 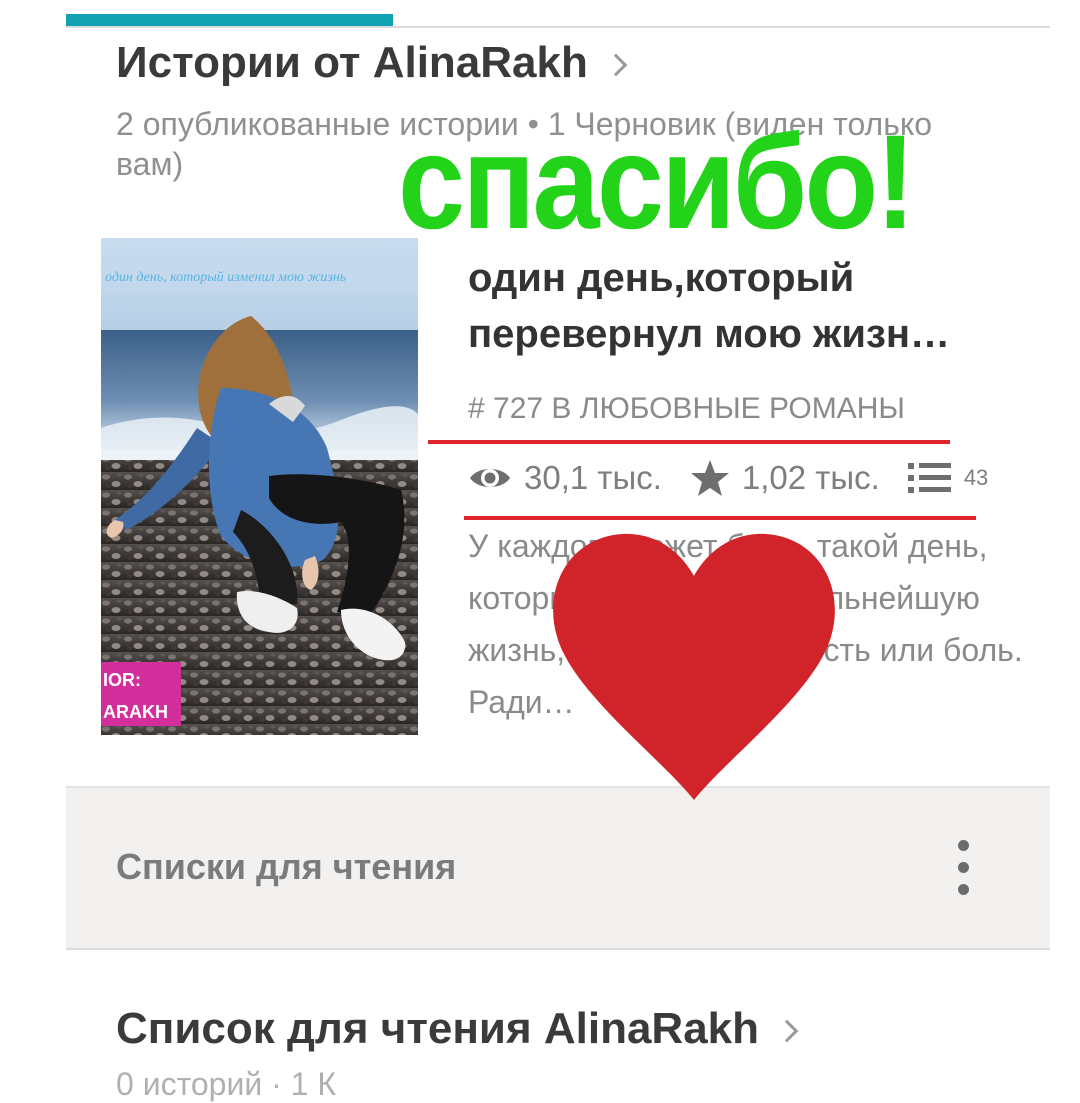 I want to click on stories-title: Истории от AlinaRakh, so click(x=352, y=62).